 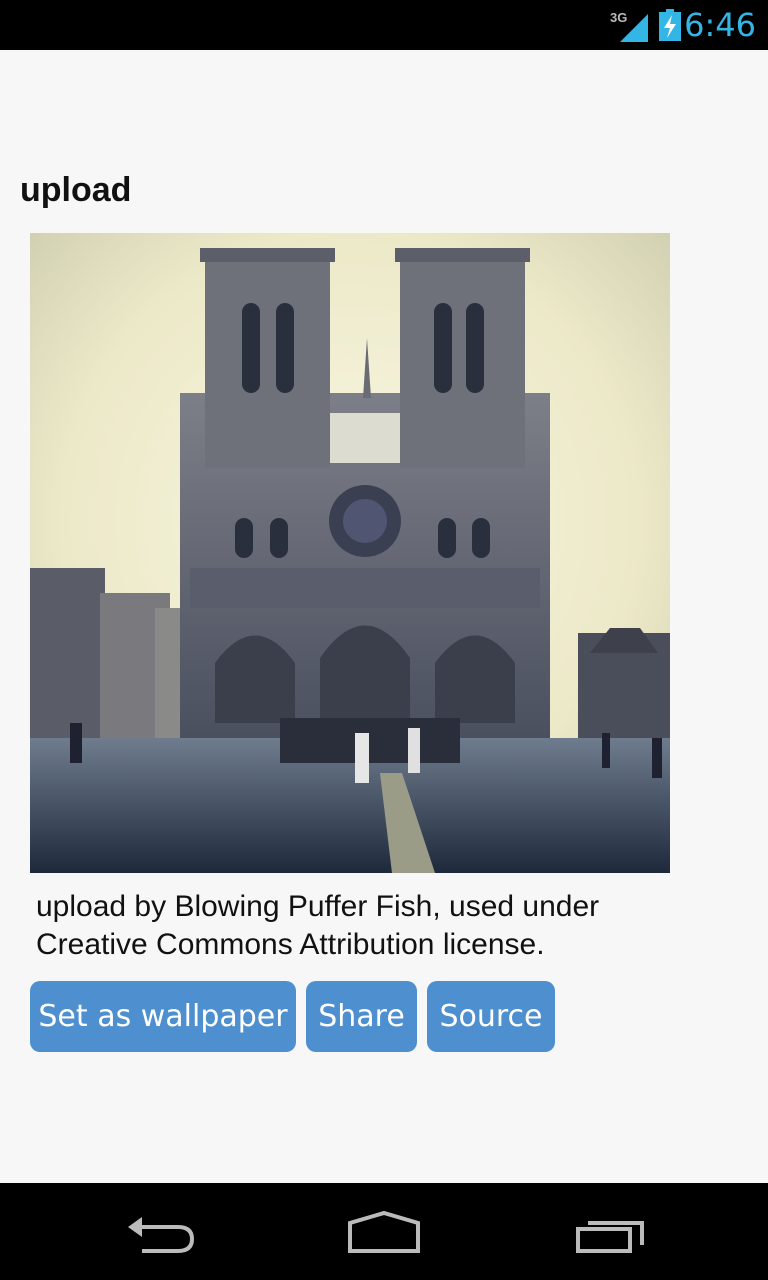 What do you see at coordinates (720, 25) in the screenshot?
I see `status-clock: 6:46` at bounding box center [720, 25].